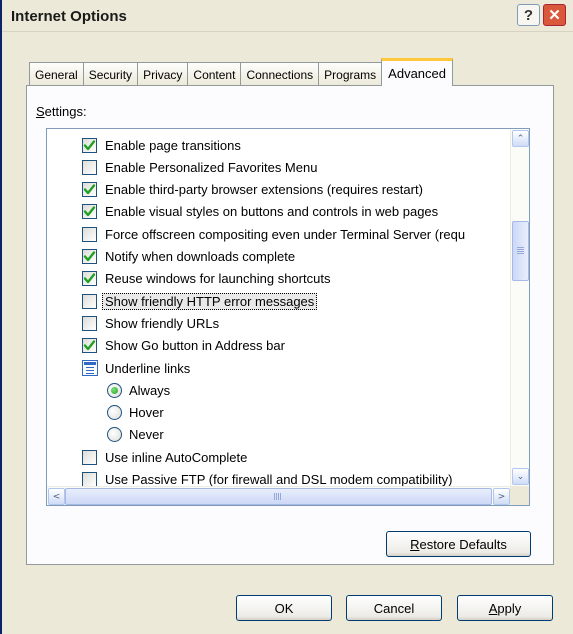  Describe the element at coordinates (173, 145) in the screenshot. I see `setting-label: Enable page transitions` at that location.